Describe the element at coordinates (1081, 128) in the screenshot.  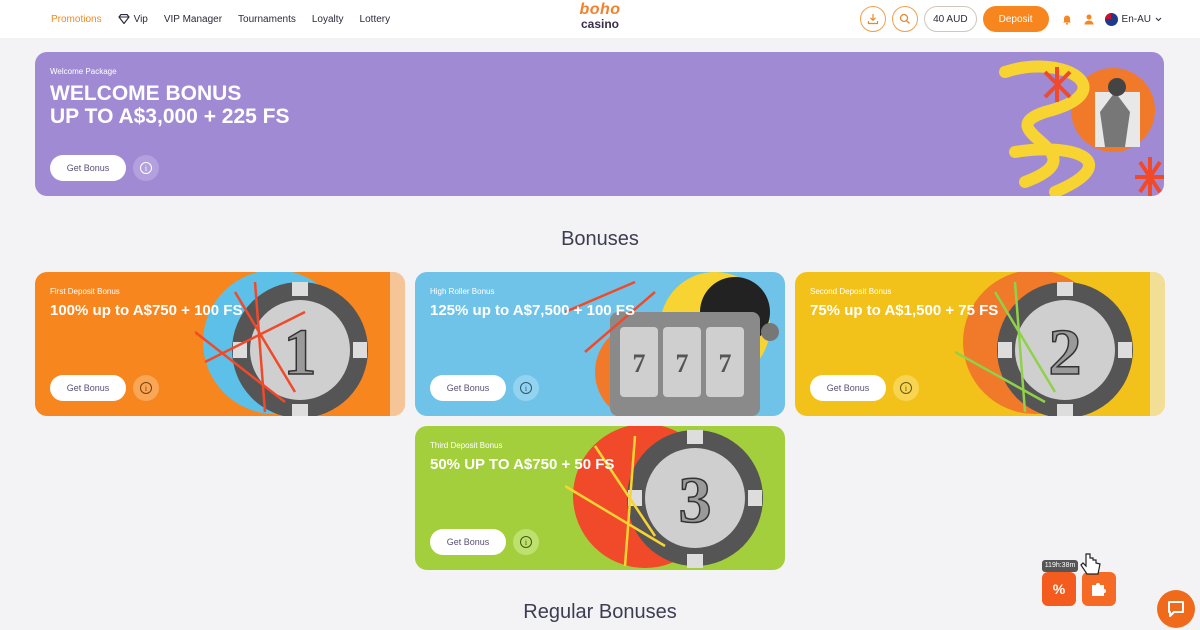
I see `banner-illustration` at that location.